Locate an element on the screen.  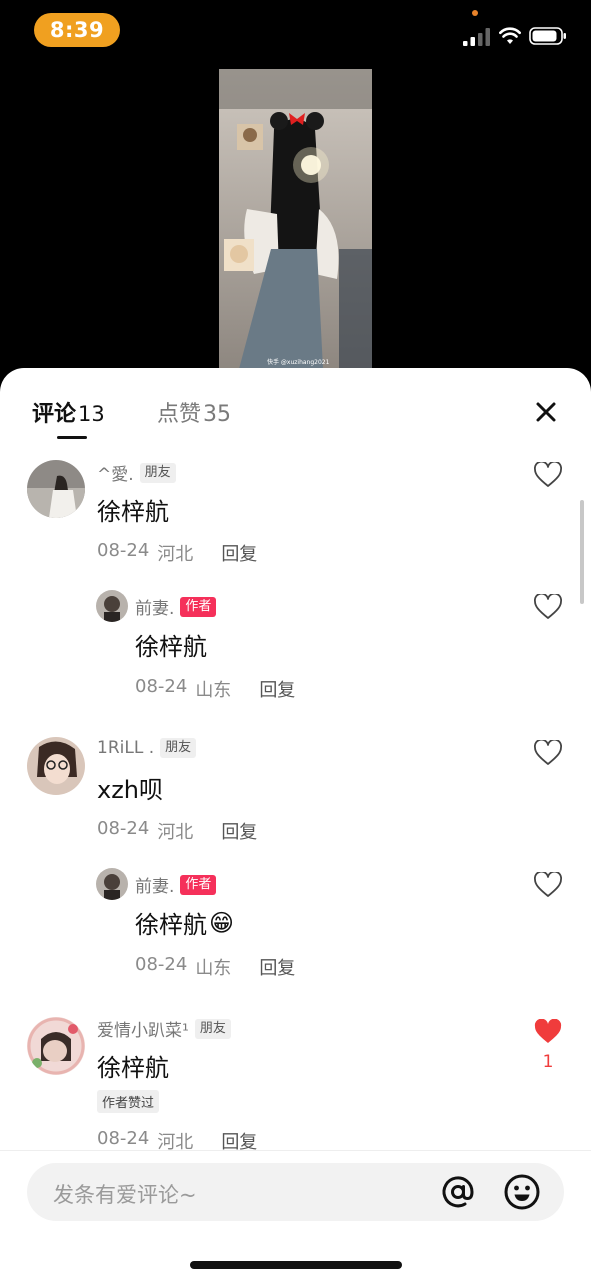
grin-emoji-icon: 😁 is located at coordinates (222, 922).